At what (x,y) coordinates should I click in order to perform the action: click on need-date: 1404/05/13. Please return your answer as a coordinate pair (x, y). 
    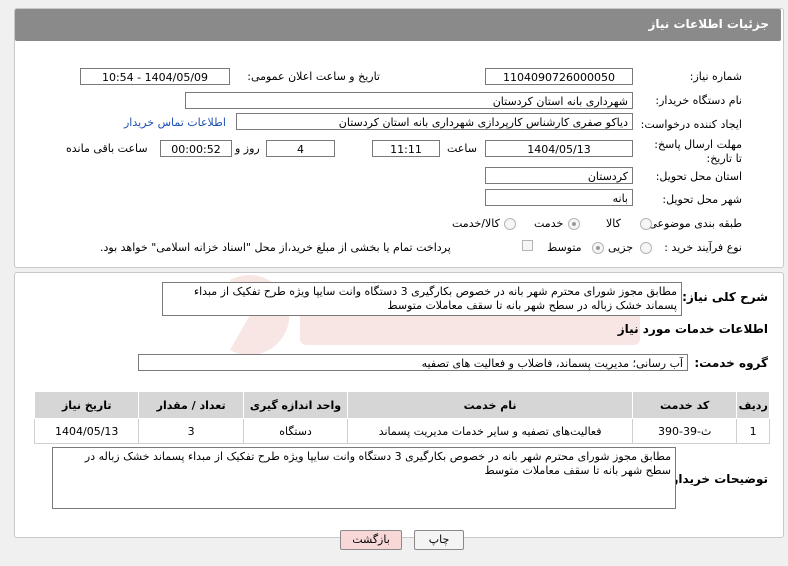
    Looking at the image, I should click on (86, 431).